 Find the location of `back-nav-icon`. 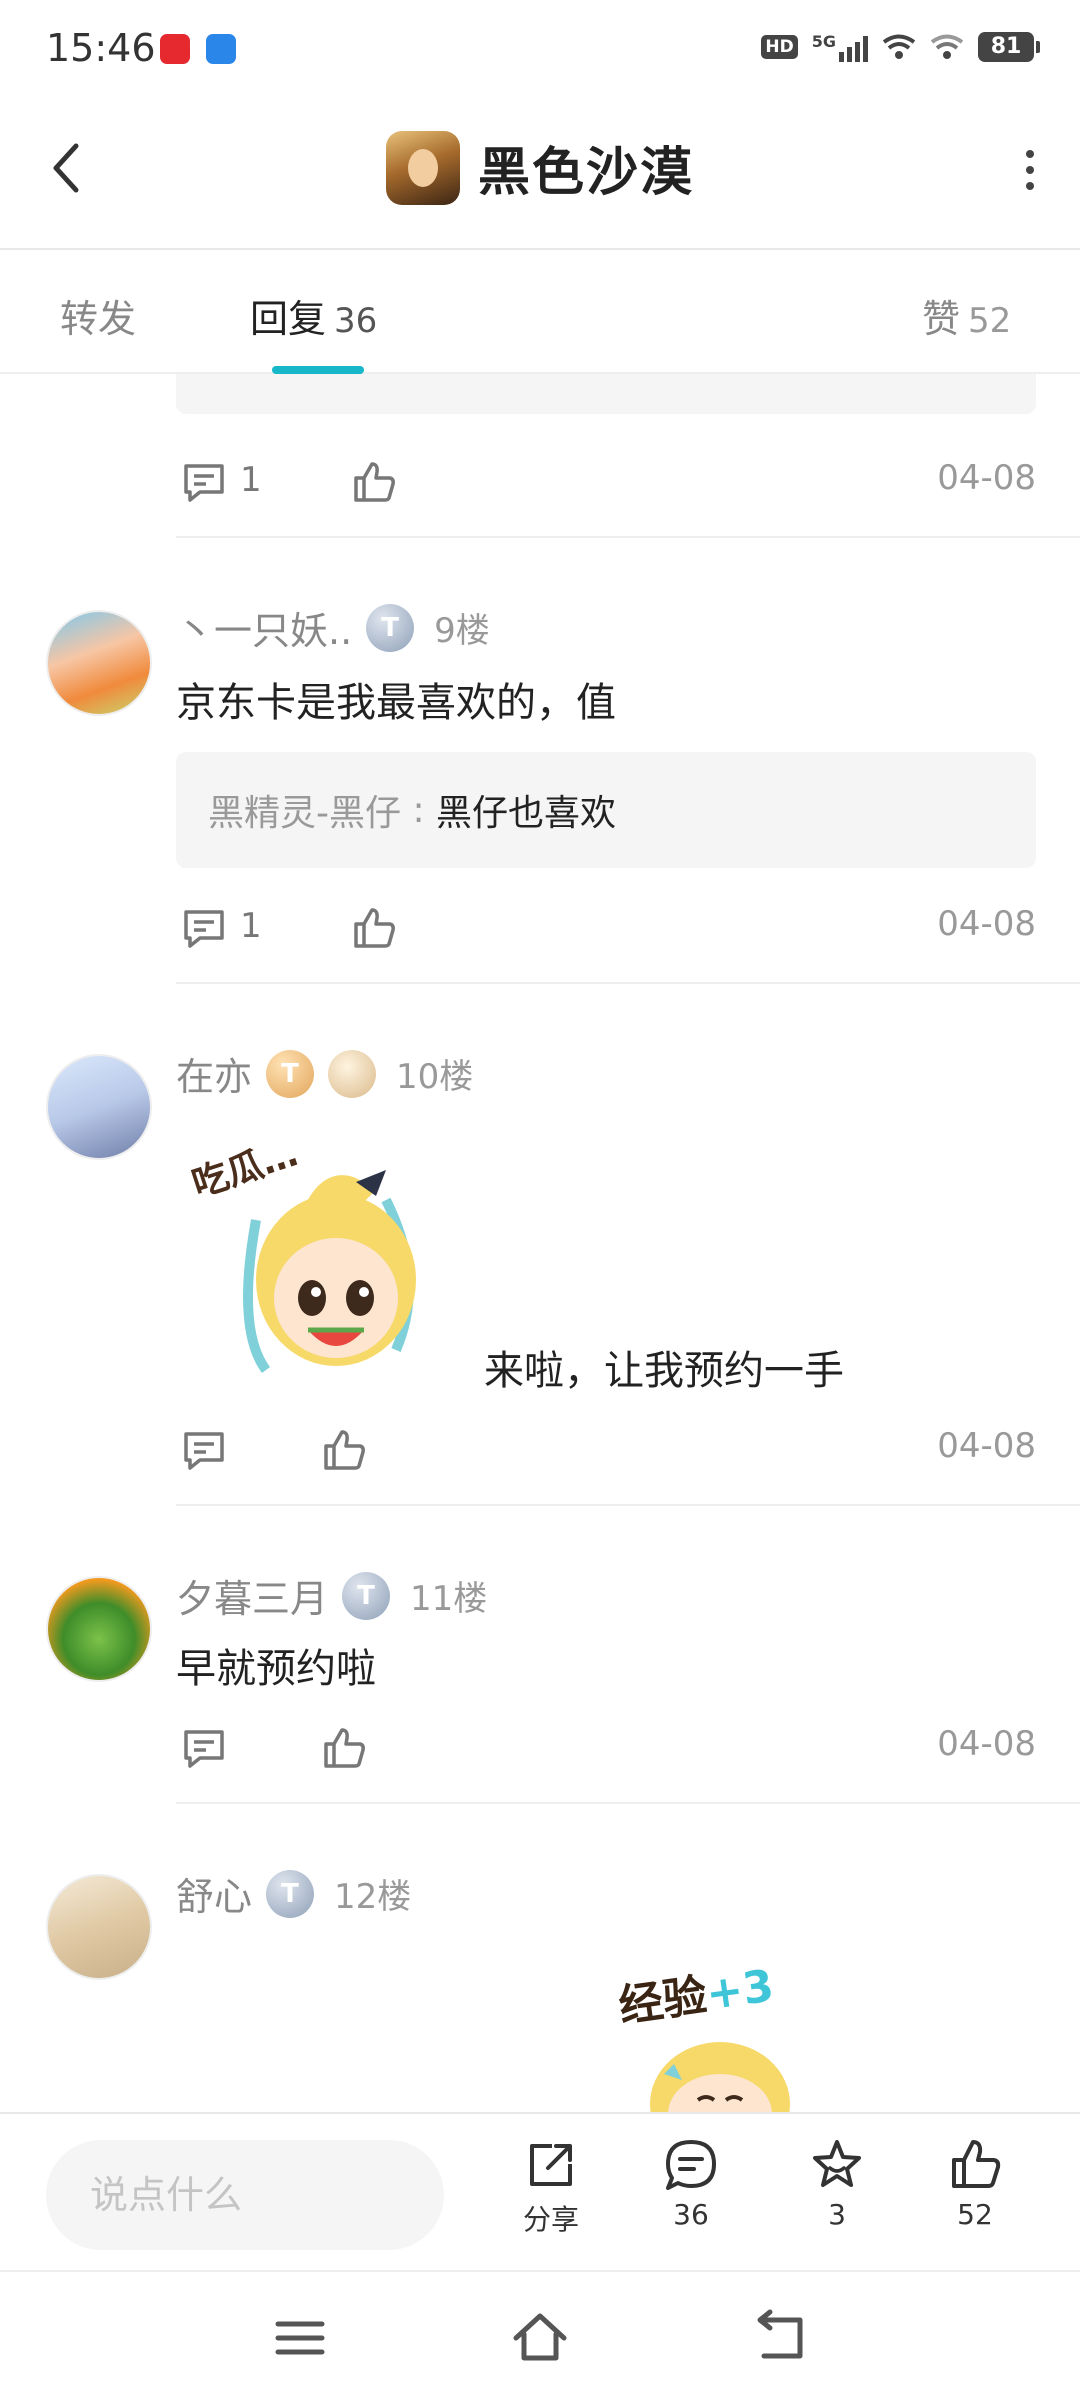

back-nav-icon is located at coordinates (780, 2338).